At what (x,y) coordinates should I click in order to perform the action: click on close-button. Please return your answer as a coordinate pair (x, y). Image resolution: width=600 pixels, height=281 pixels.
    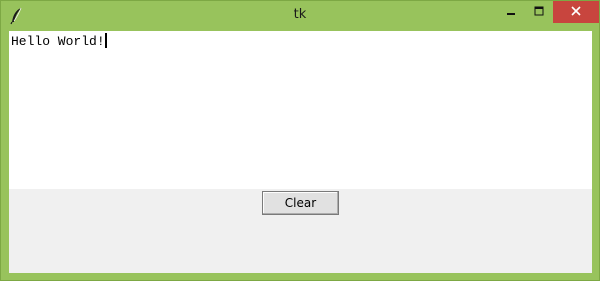
    Looking at the image, I should click on (576, 12).